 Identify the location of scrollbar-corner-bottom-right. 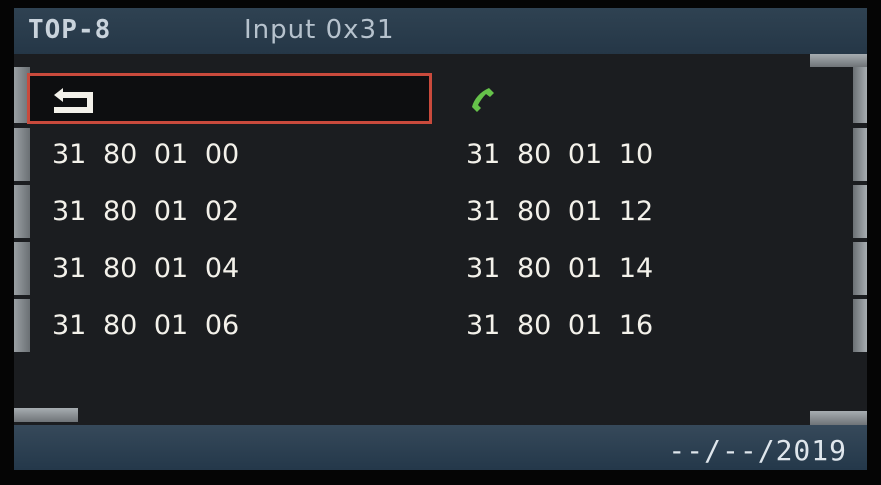
(838, 418).